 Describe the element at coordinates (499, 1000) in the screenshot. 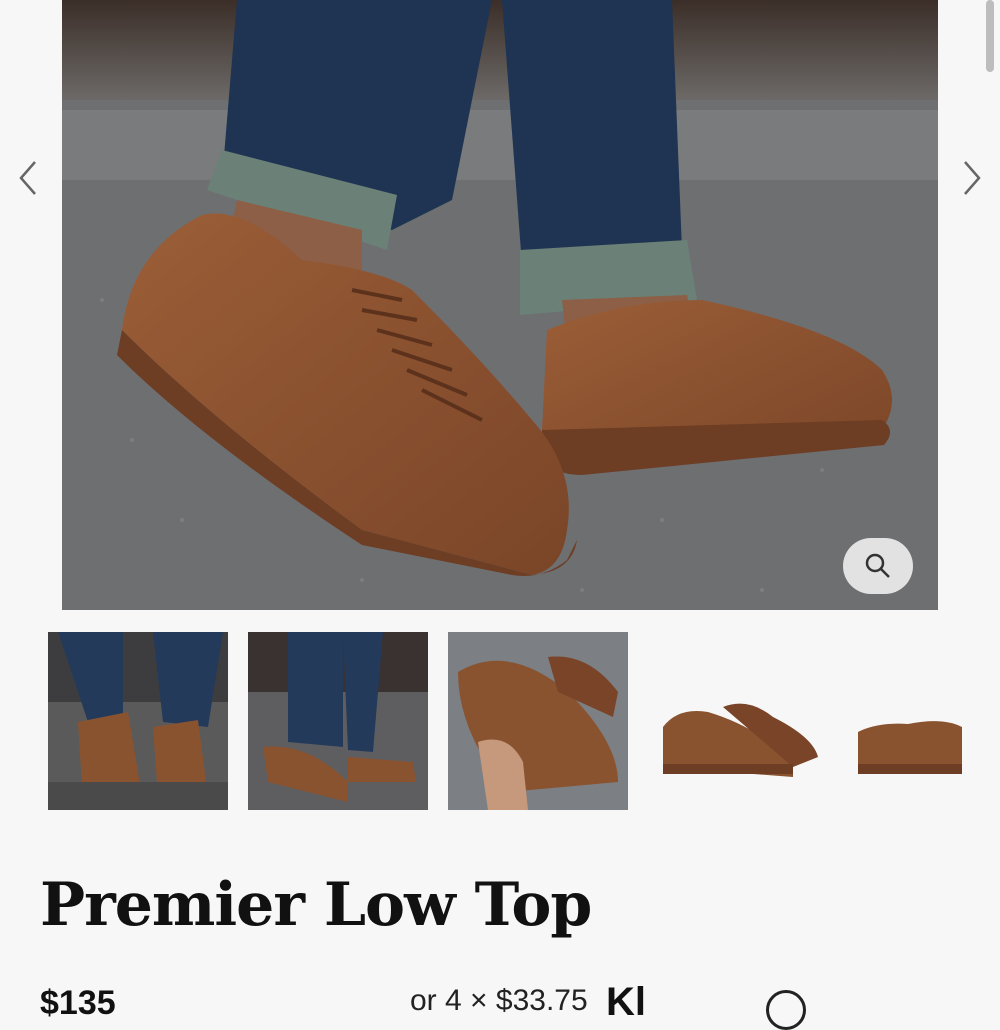

I see `installment-text: or 4 × $33.75` at that location.